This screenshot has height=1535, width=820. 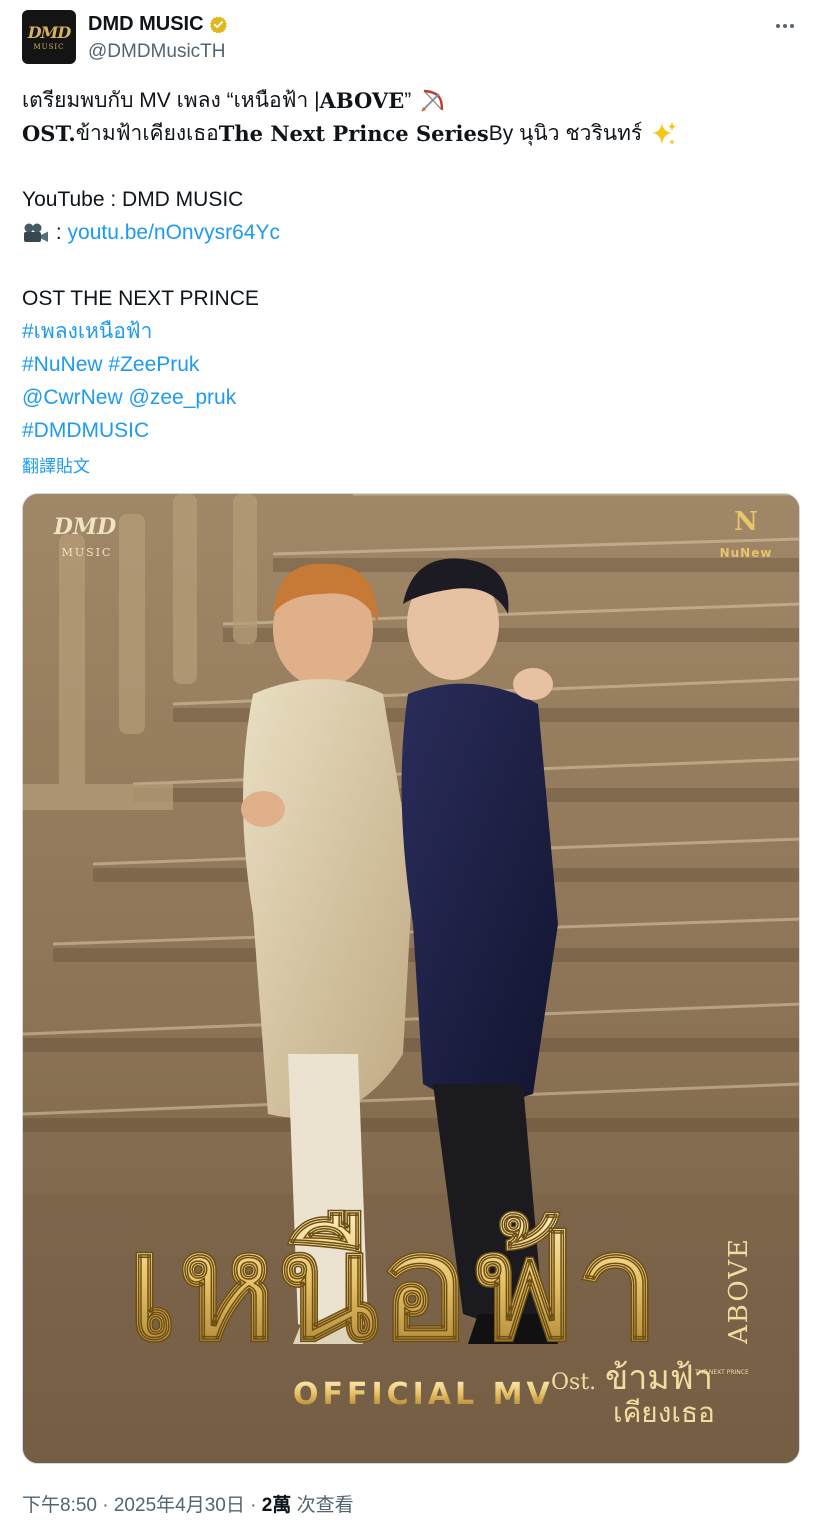 I want to click on hashtag-link: #เพลงเหนือฟ้า, so click(x=87, y=331).